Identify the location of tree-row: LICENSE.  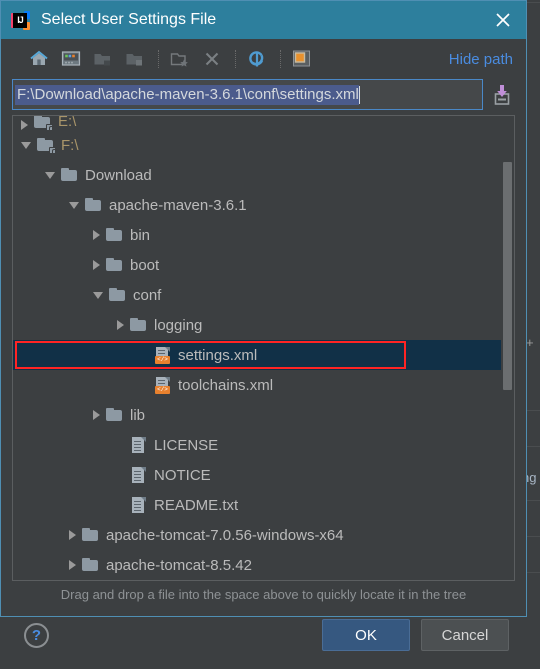
(257, 445).